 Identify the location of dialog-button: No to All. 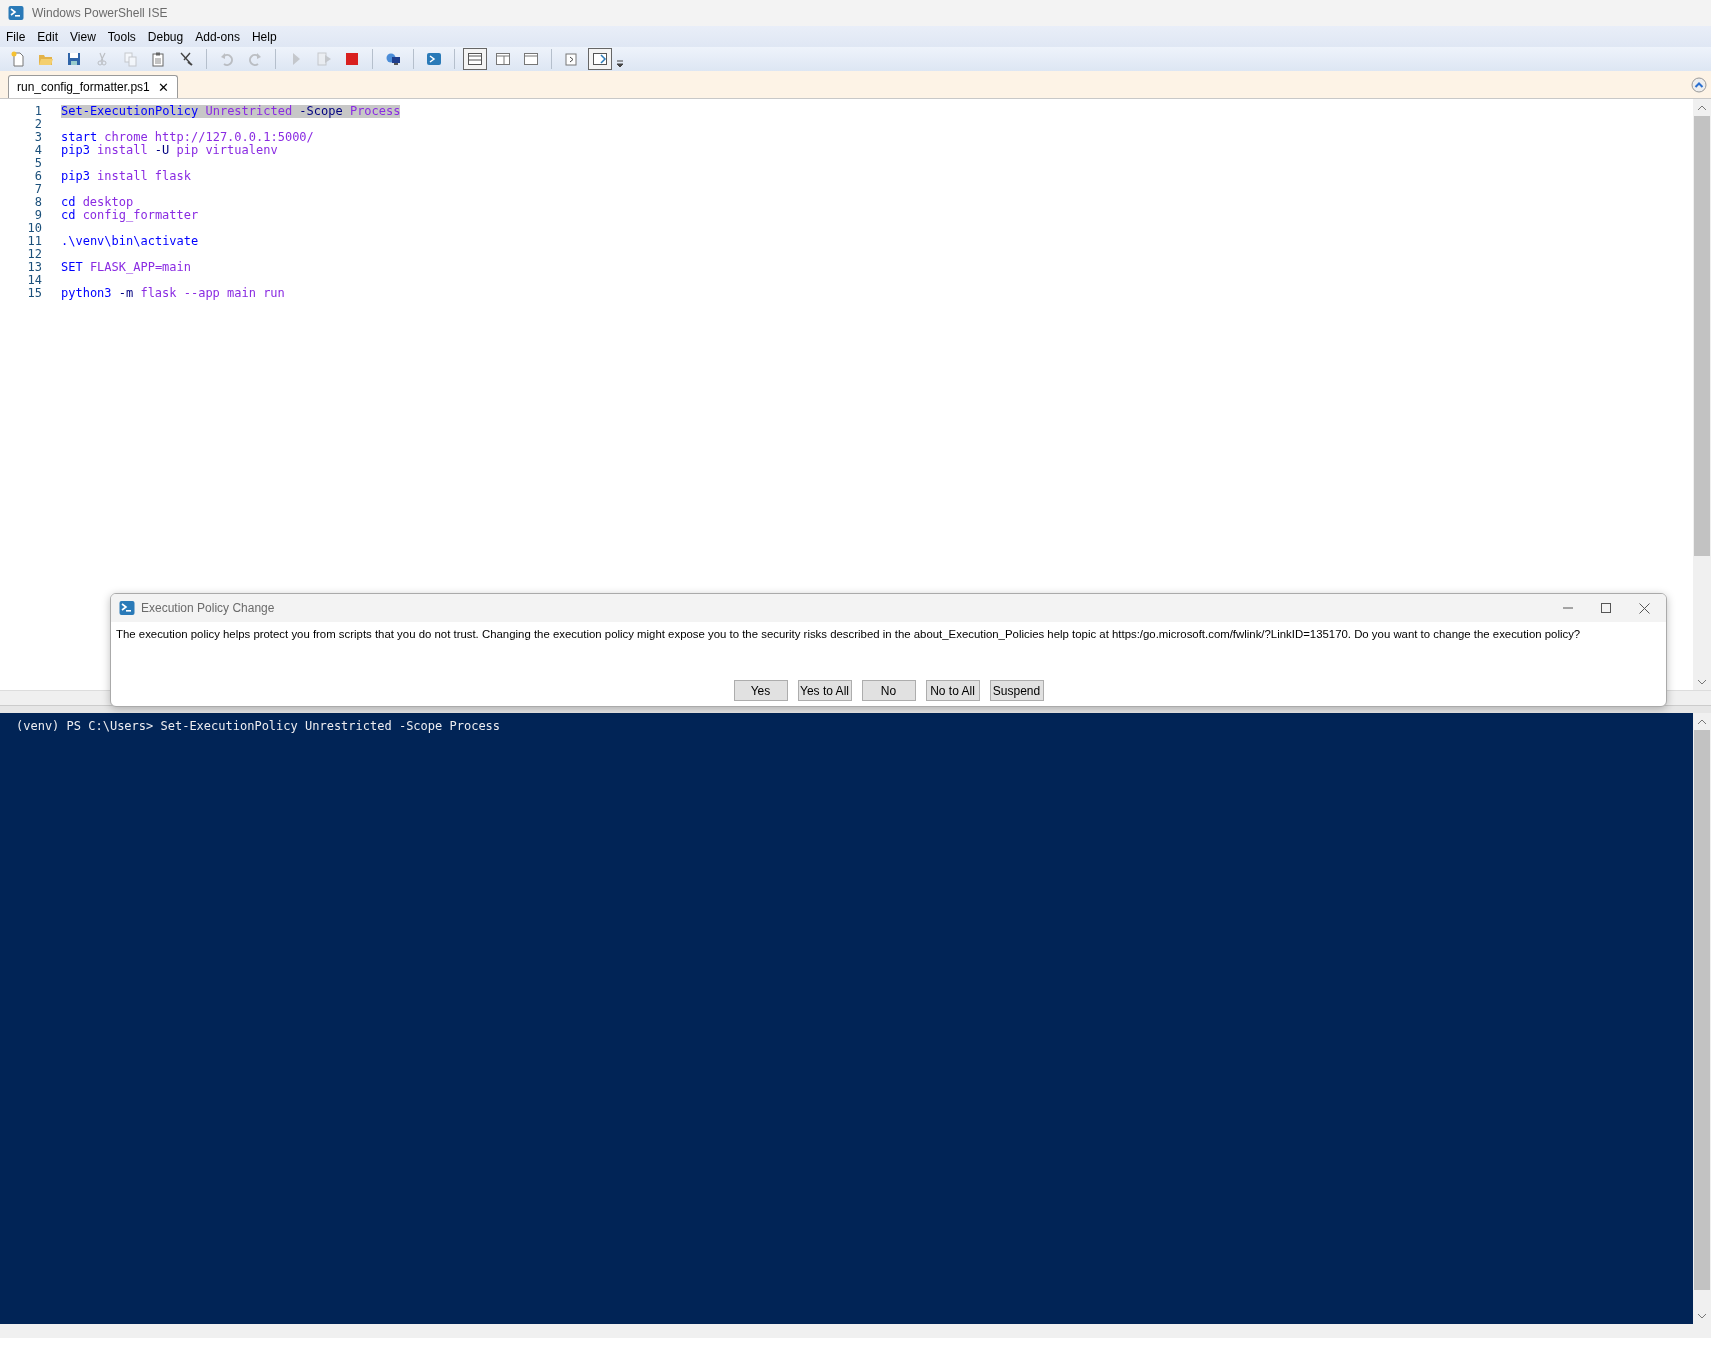
(952, 690).